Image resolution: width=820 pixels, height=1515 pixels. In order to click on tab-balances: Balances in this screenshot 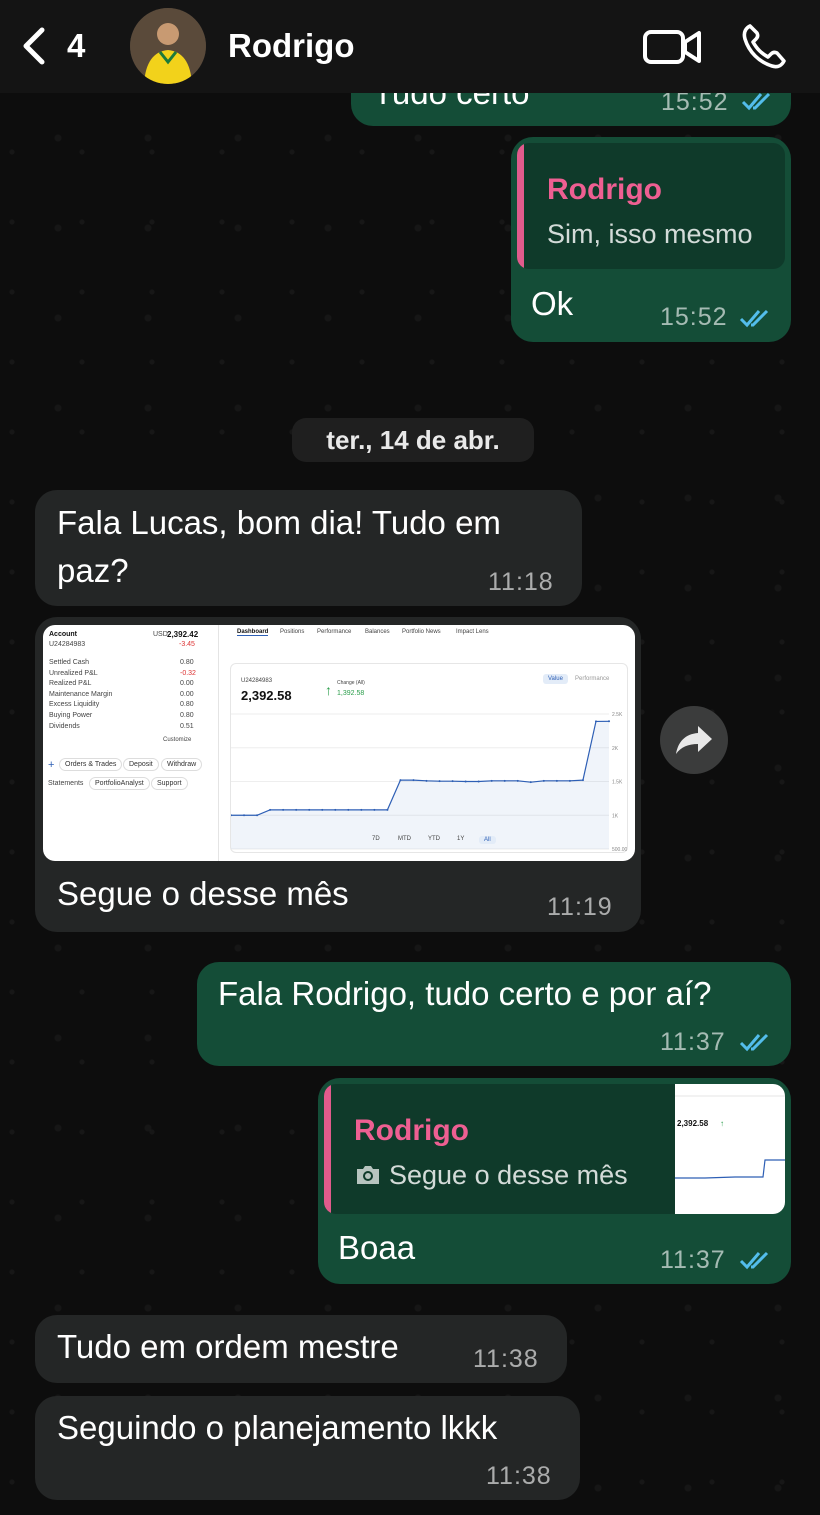, I will do `click(377, 632)`.